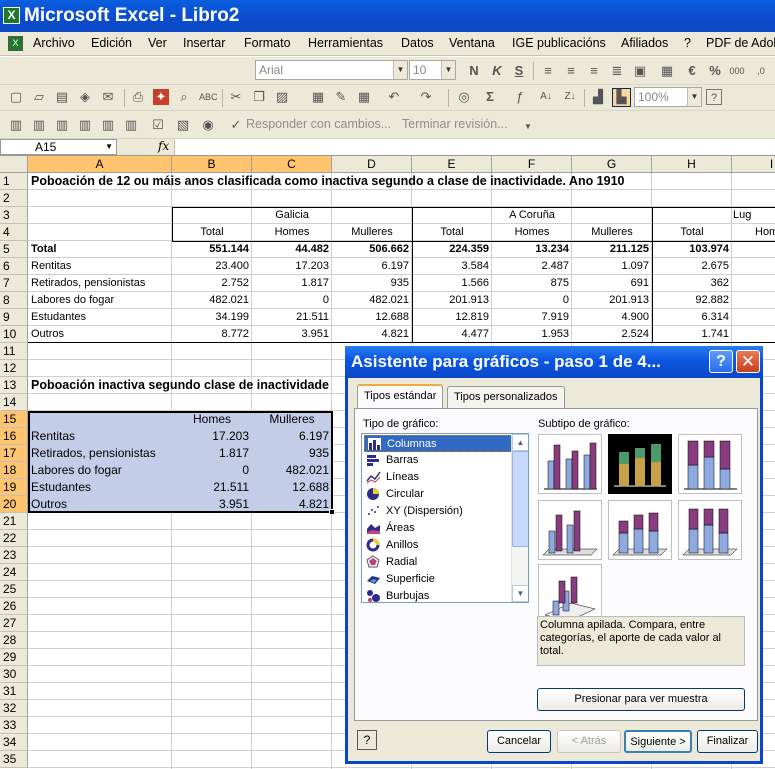 Image resolution: width=775 pixels, height=769 pixels. Describe the element at coordinates (438, 477) in the screenshot. I see `chart-type-lines: Líneas` at that location.